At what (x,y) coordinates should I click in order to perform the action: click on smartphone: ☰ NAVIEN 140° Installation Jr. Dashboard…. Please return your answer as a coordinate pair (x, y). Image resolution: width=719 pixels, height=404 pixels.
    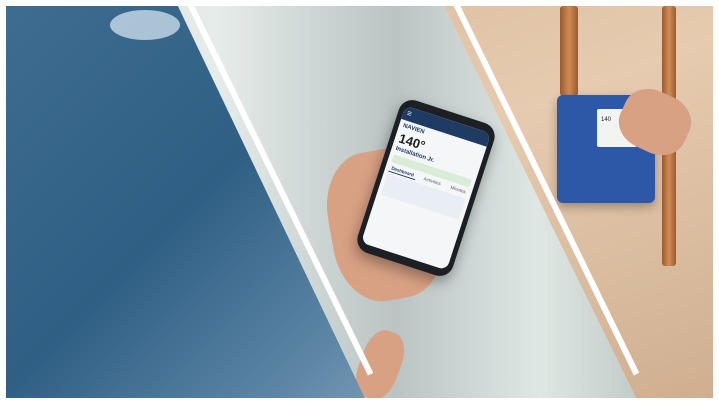
    Looking at the image, I should click on (426, 188).